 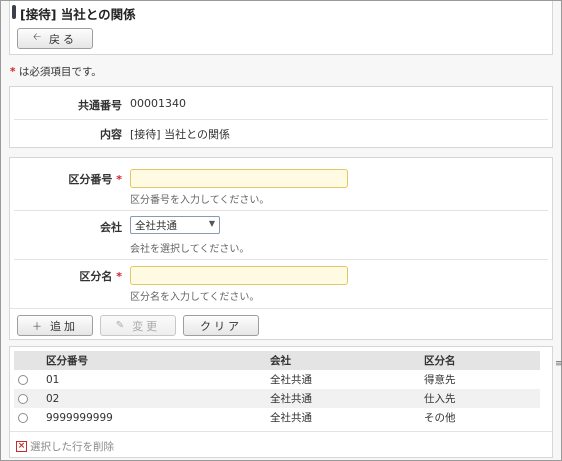 I want to click on table-header-row: 区分番号 会社 区分名, so click(x=277, y=360).